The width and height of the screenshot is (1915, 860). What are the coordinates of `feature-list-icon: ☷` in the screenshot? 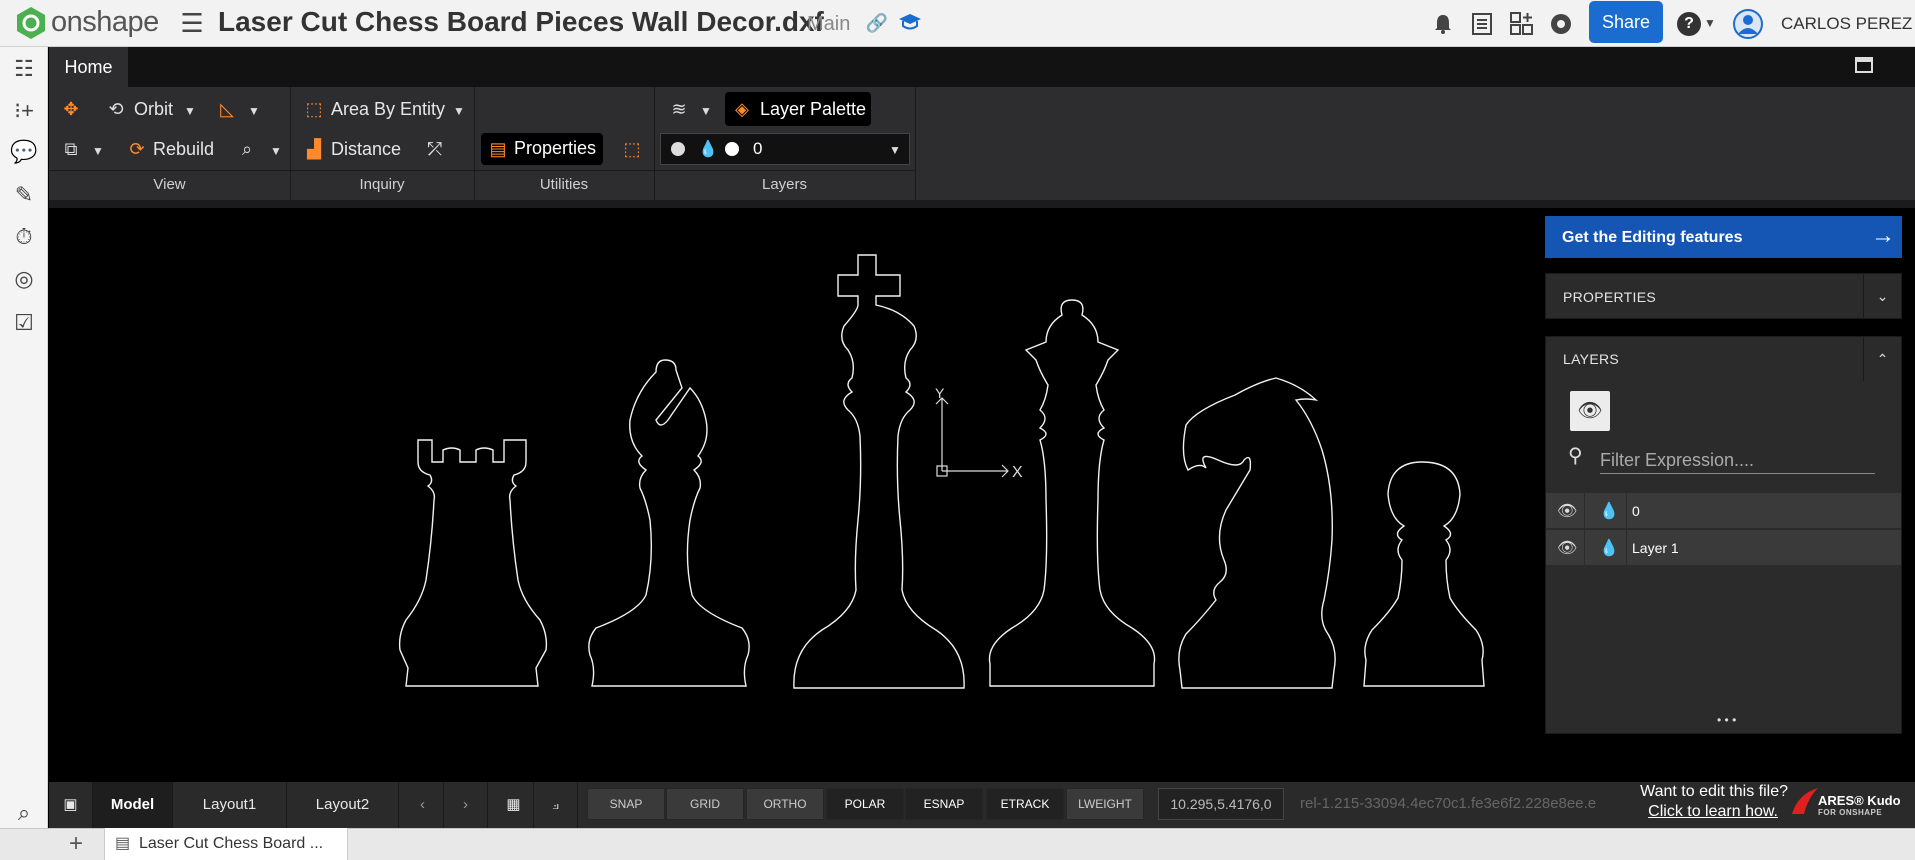 It's located at (24, 69).